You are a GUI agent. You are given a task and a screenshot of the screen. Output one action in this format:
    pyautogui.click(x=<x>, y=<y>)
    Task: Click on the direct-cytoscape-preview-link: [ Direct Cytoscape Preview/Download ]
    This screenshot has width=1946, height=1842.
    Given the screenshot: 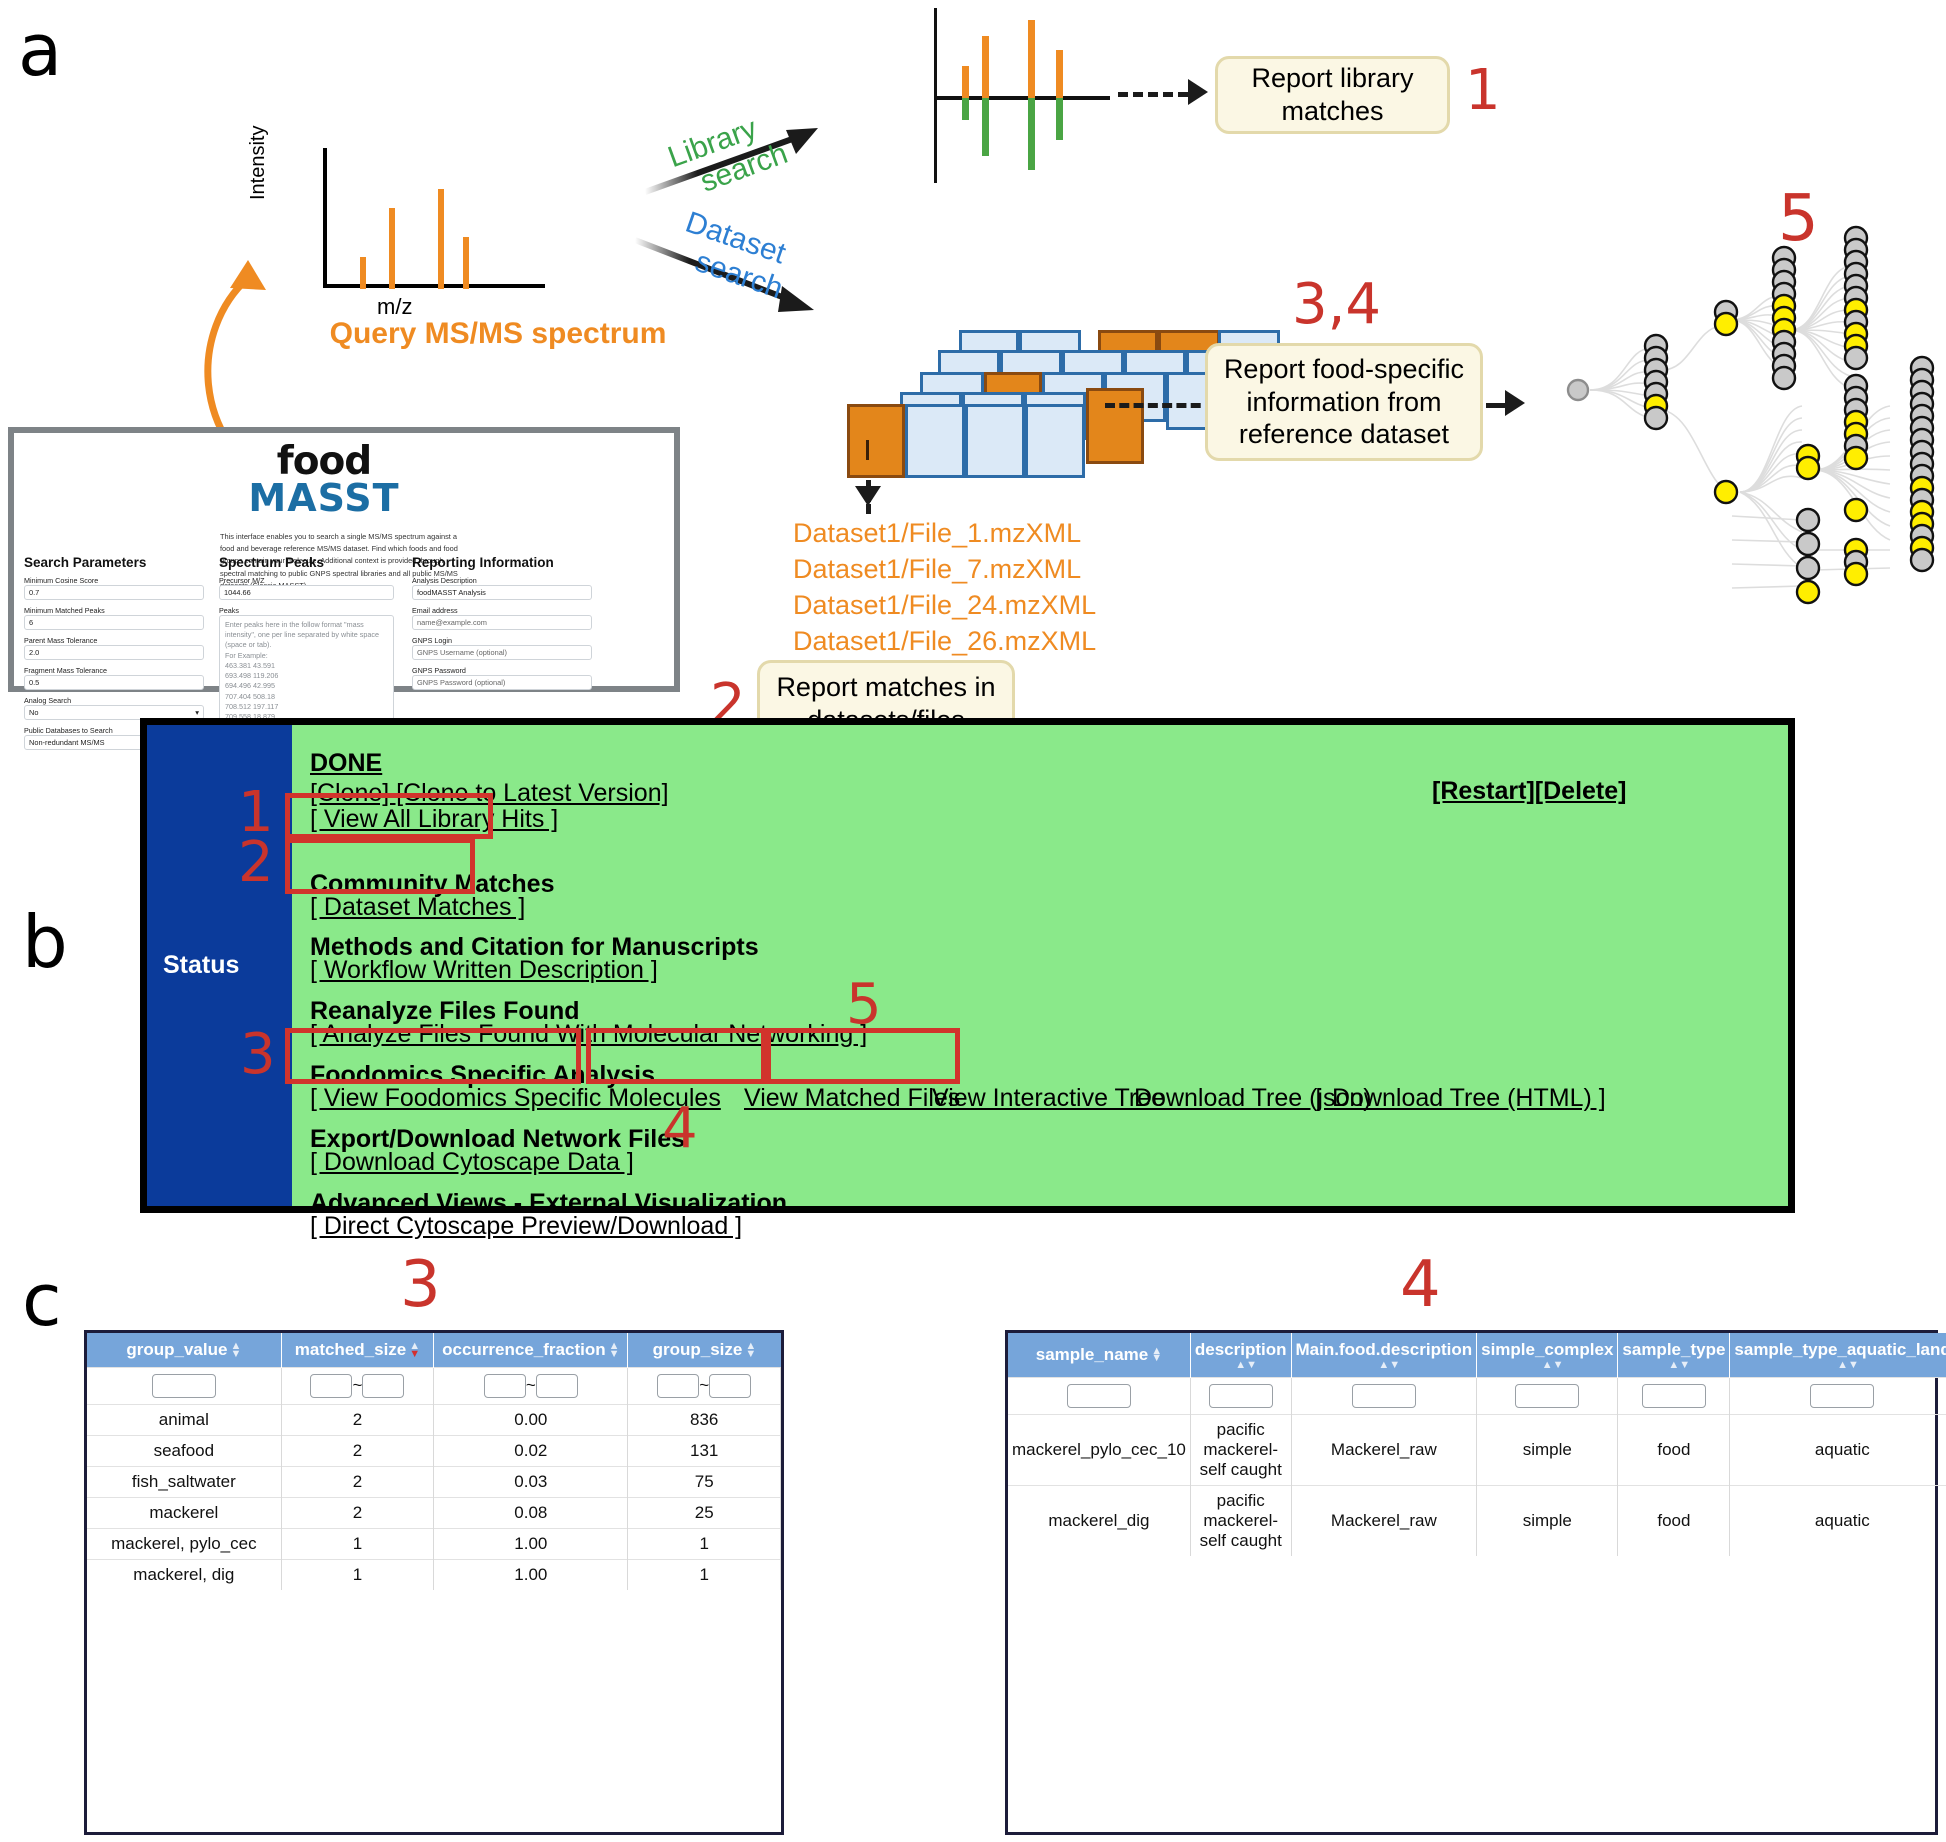 What is the action you would take?
    pyautogui.click(x=526, y=1226)
    